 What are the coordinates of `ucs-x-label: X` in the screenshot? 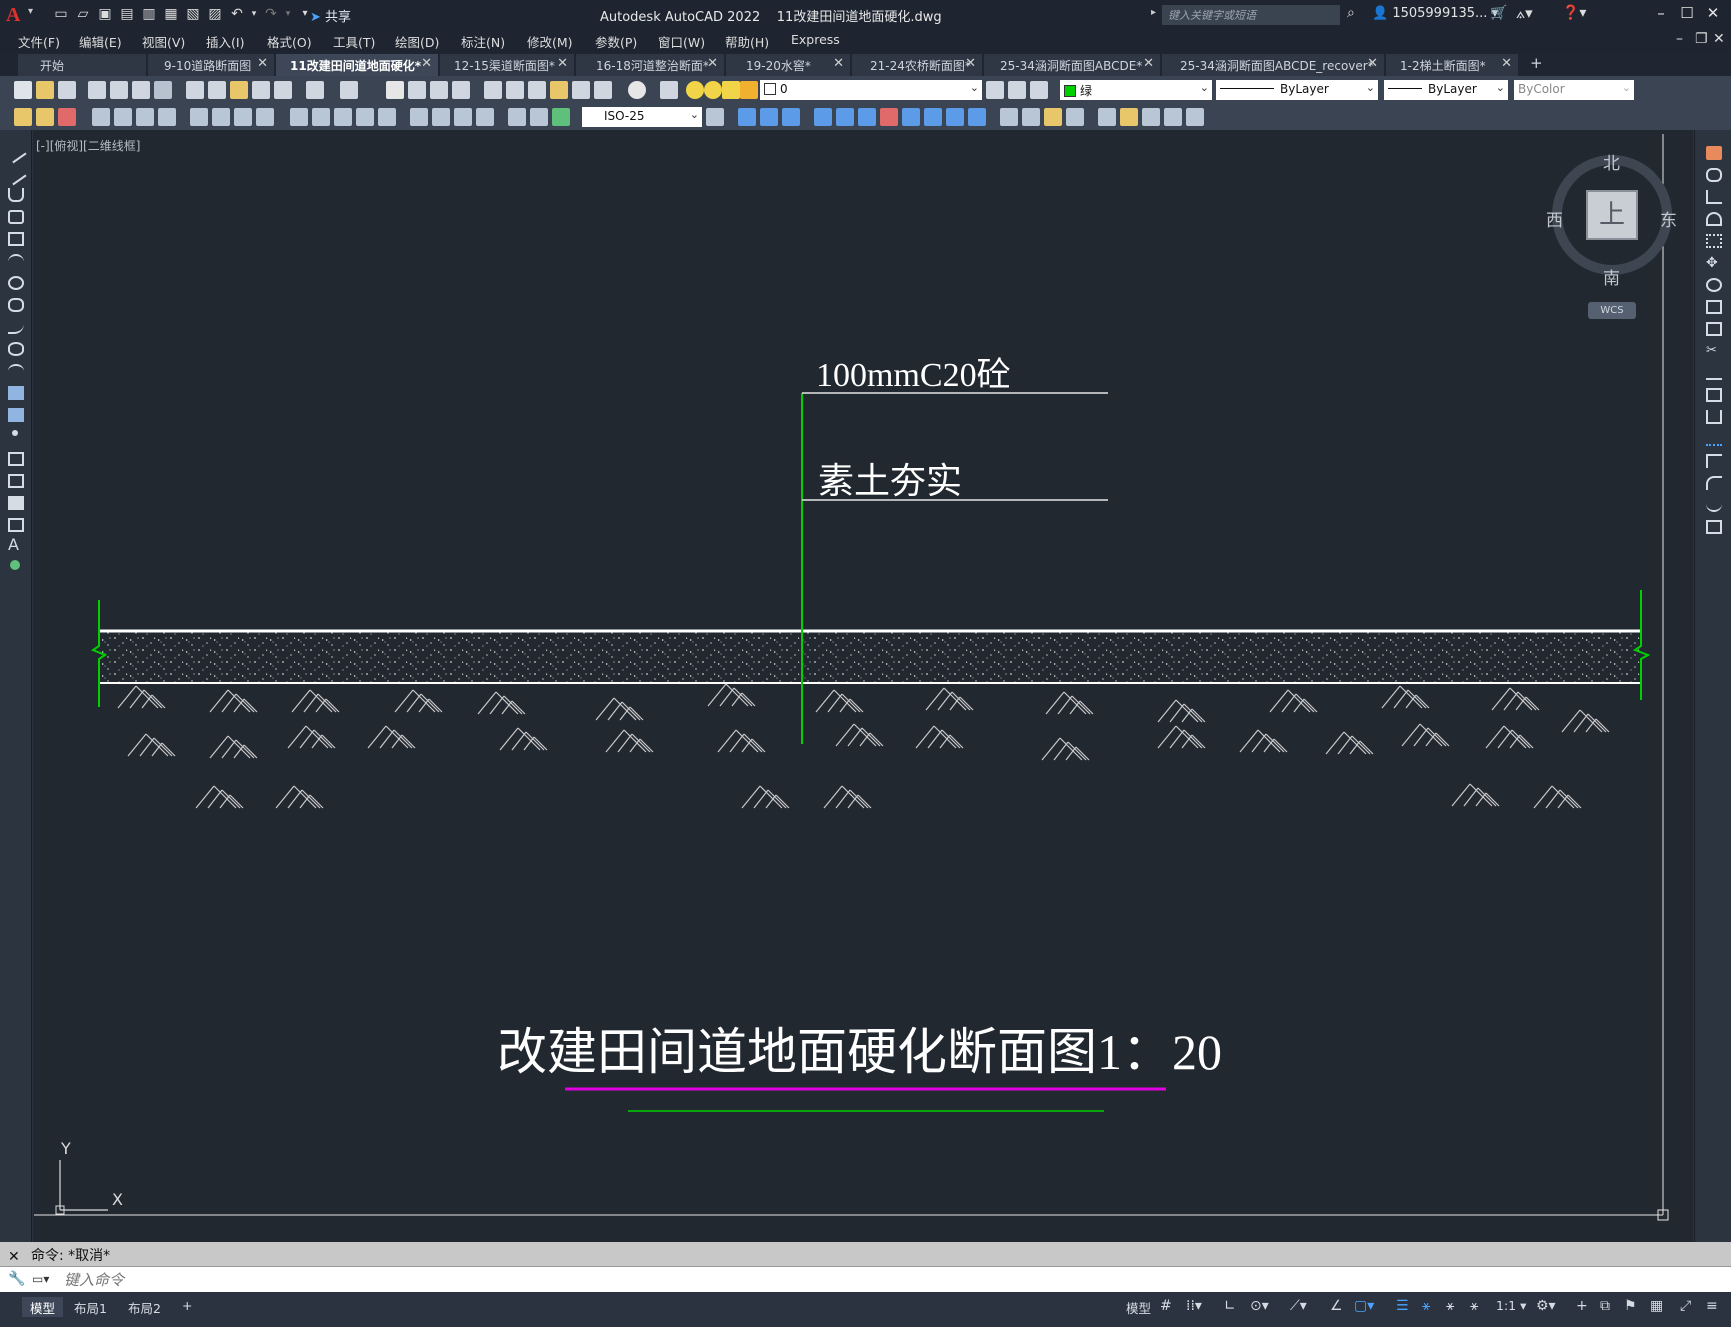 It's located at (117, 1199).